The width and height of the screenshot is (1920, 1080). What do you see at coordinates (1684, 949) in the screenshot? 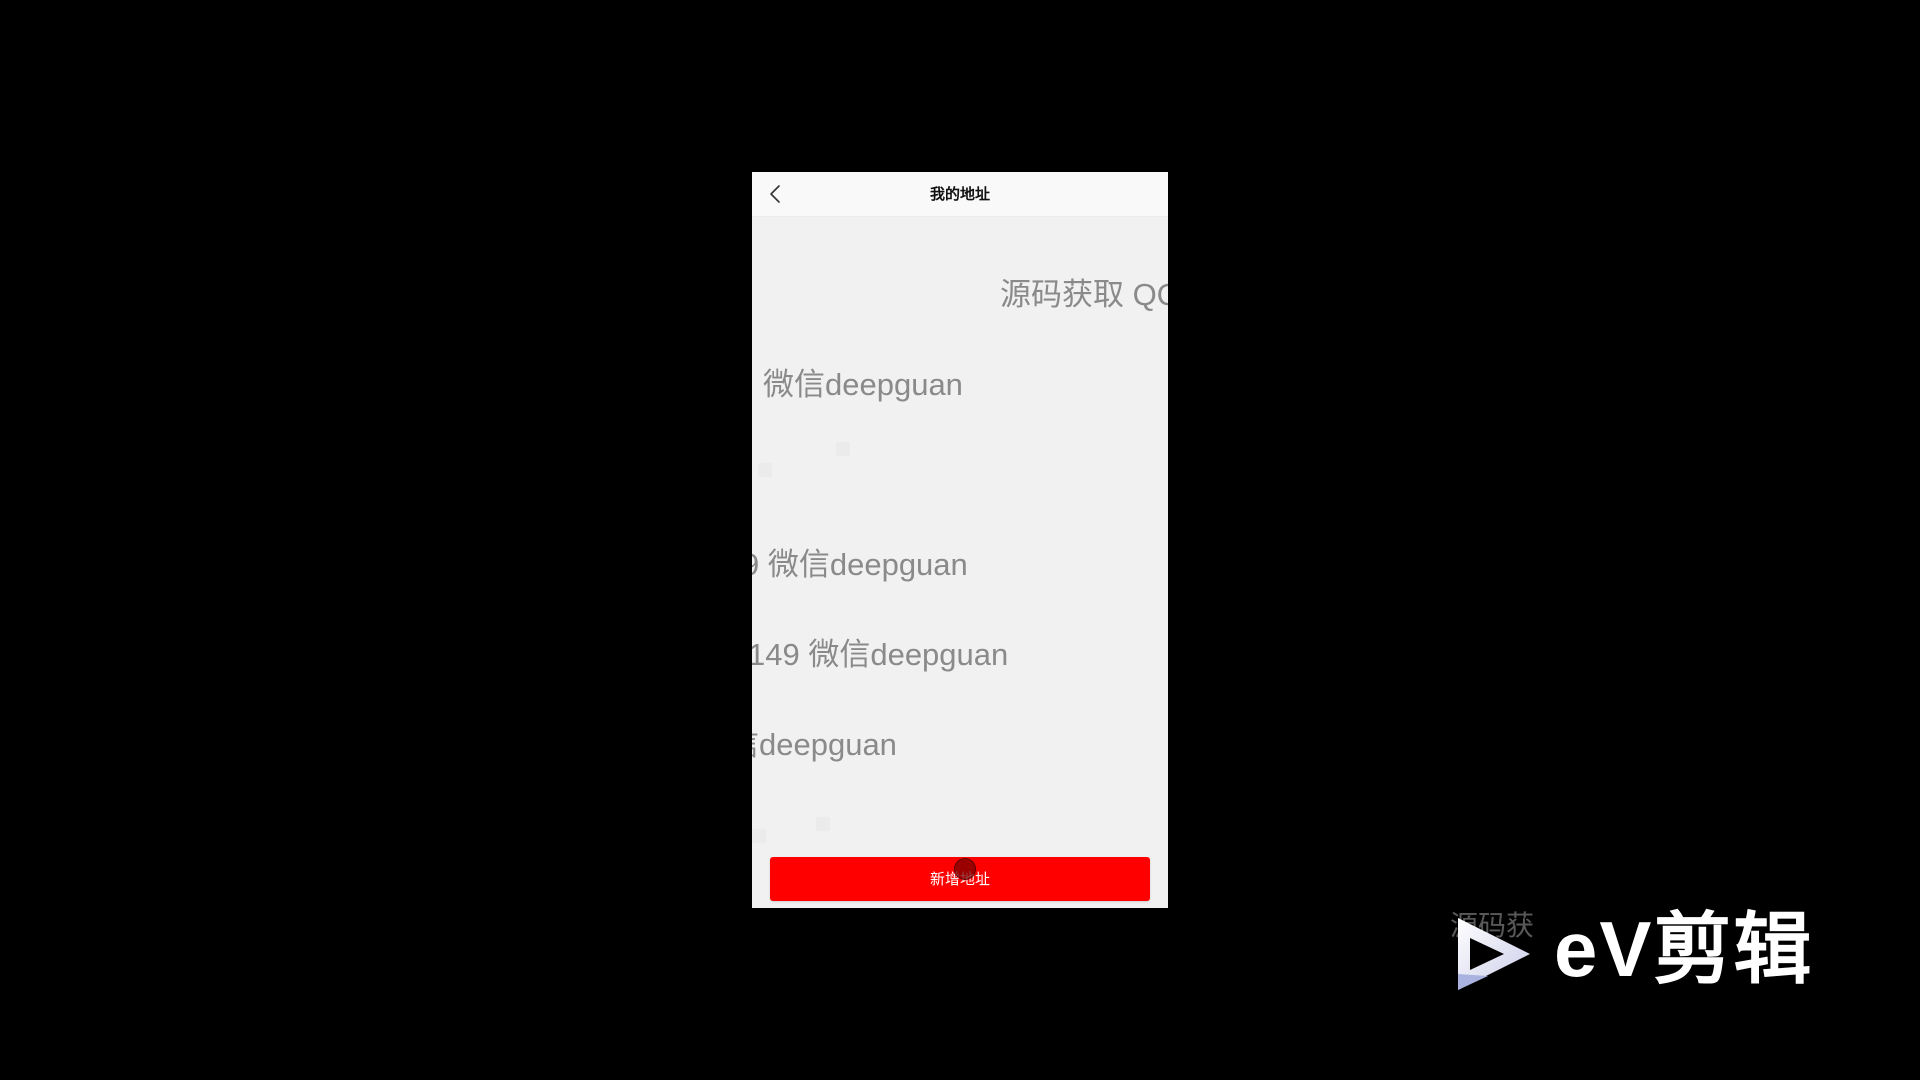
I see `brand-text: eV剪辑` at bounding box center [1684, 949].